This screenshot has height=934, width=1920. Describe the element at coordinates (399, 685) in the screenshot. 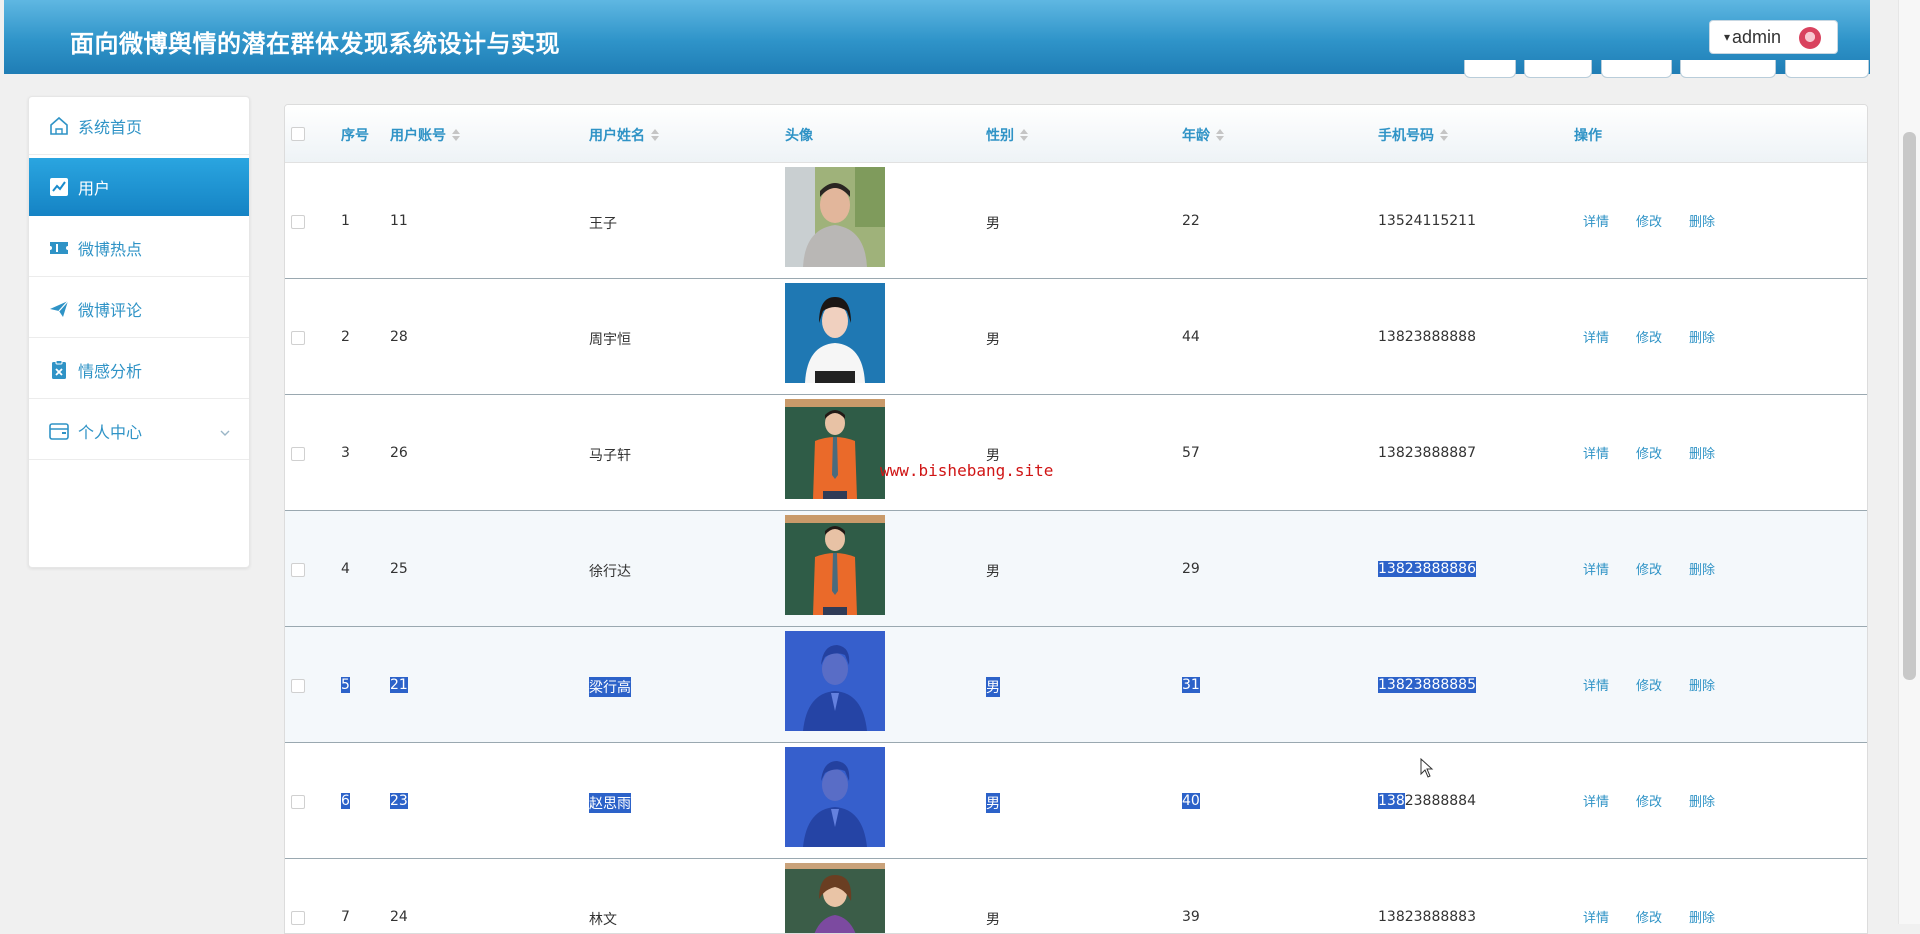

I see `cell-account: 21` at that location.